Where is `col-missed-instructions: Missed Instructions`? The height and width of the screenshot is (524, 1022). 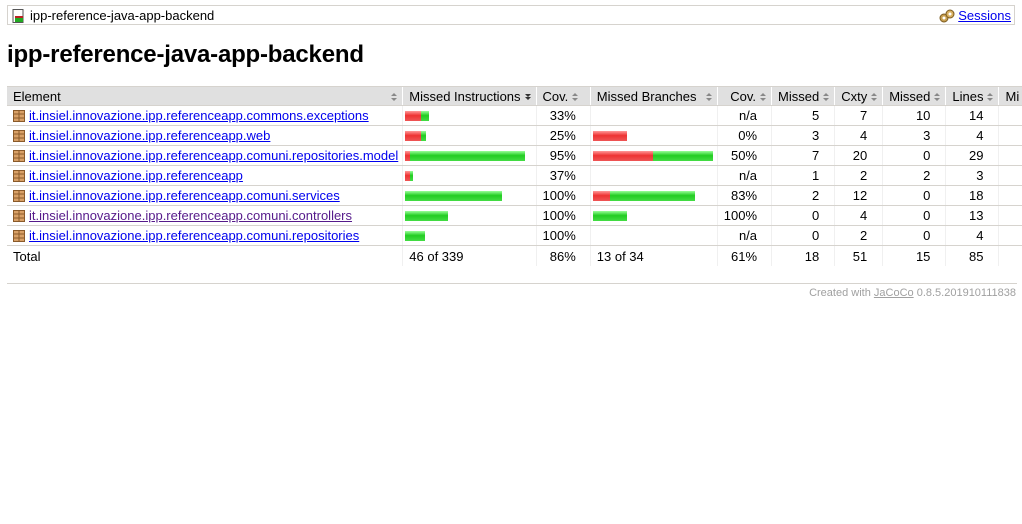 col-missed-instructions: Missed Instructions is located at coordinates (469, 96).